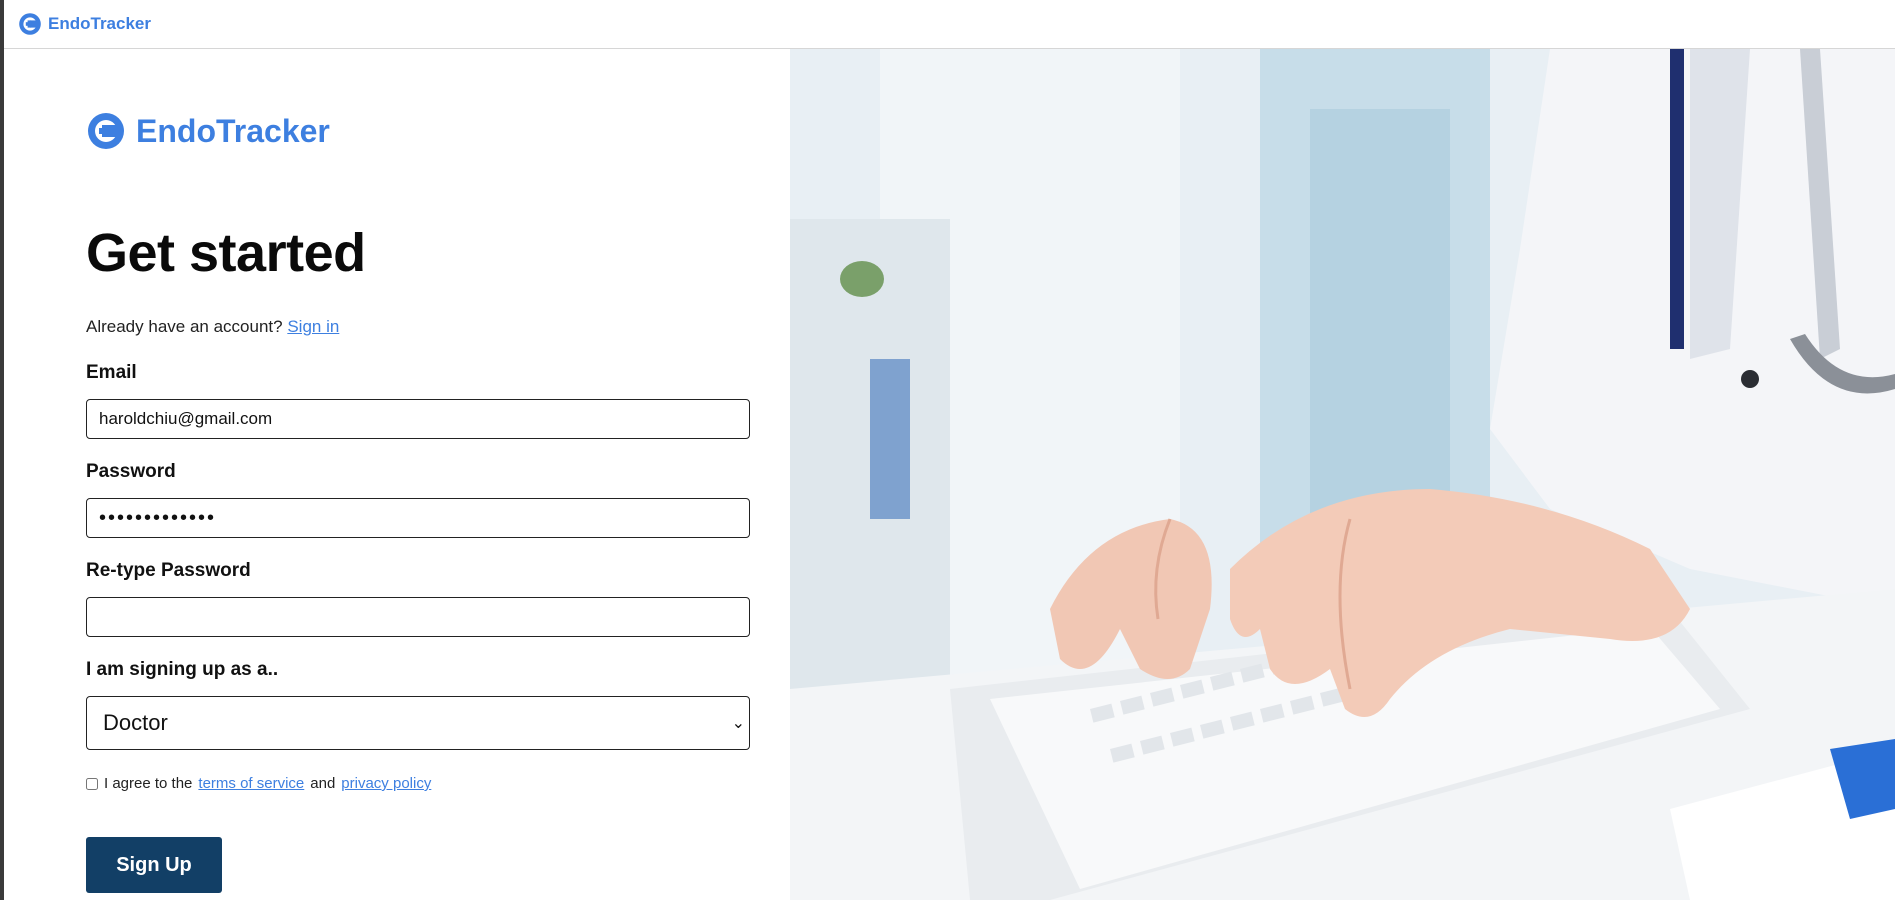  I want to click on agree-prefix: I agree to the, so click(148, 783).